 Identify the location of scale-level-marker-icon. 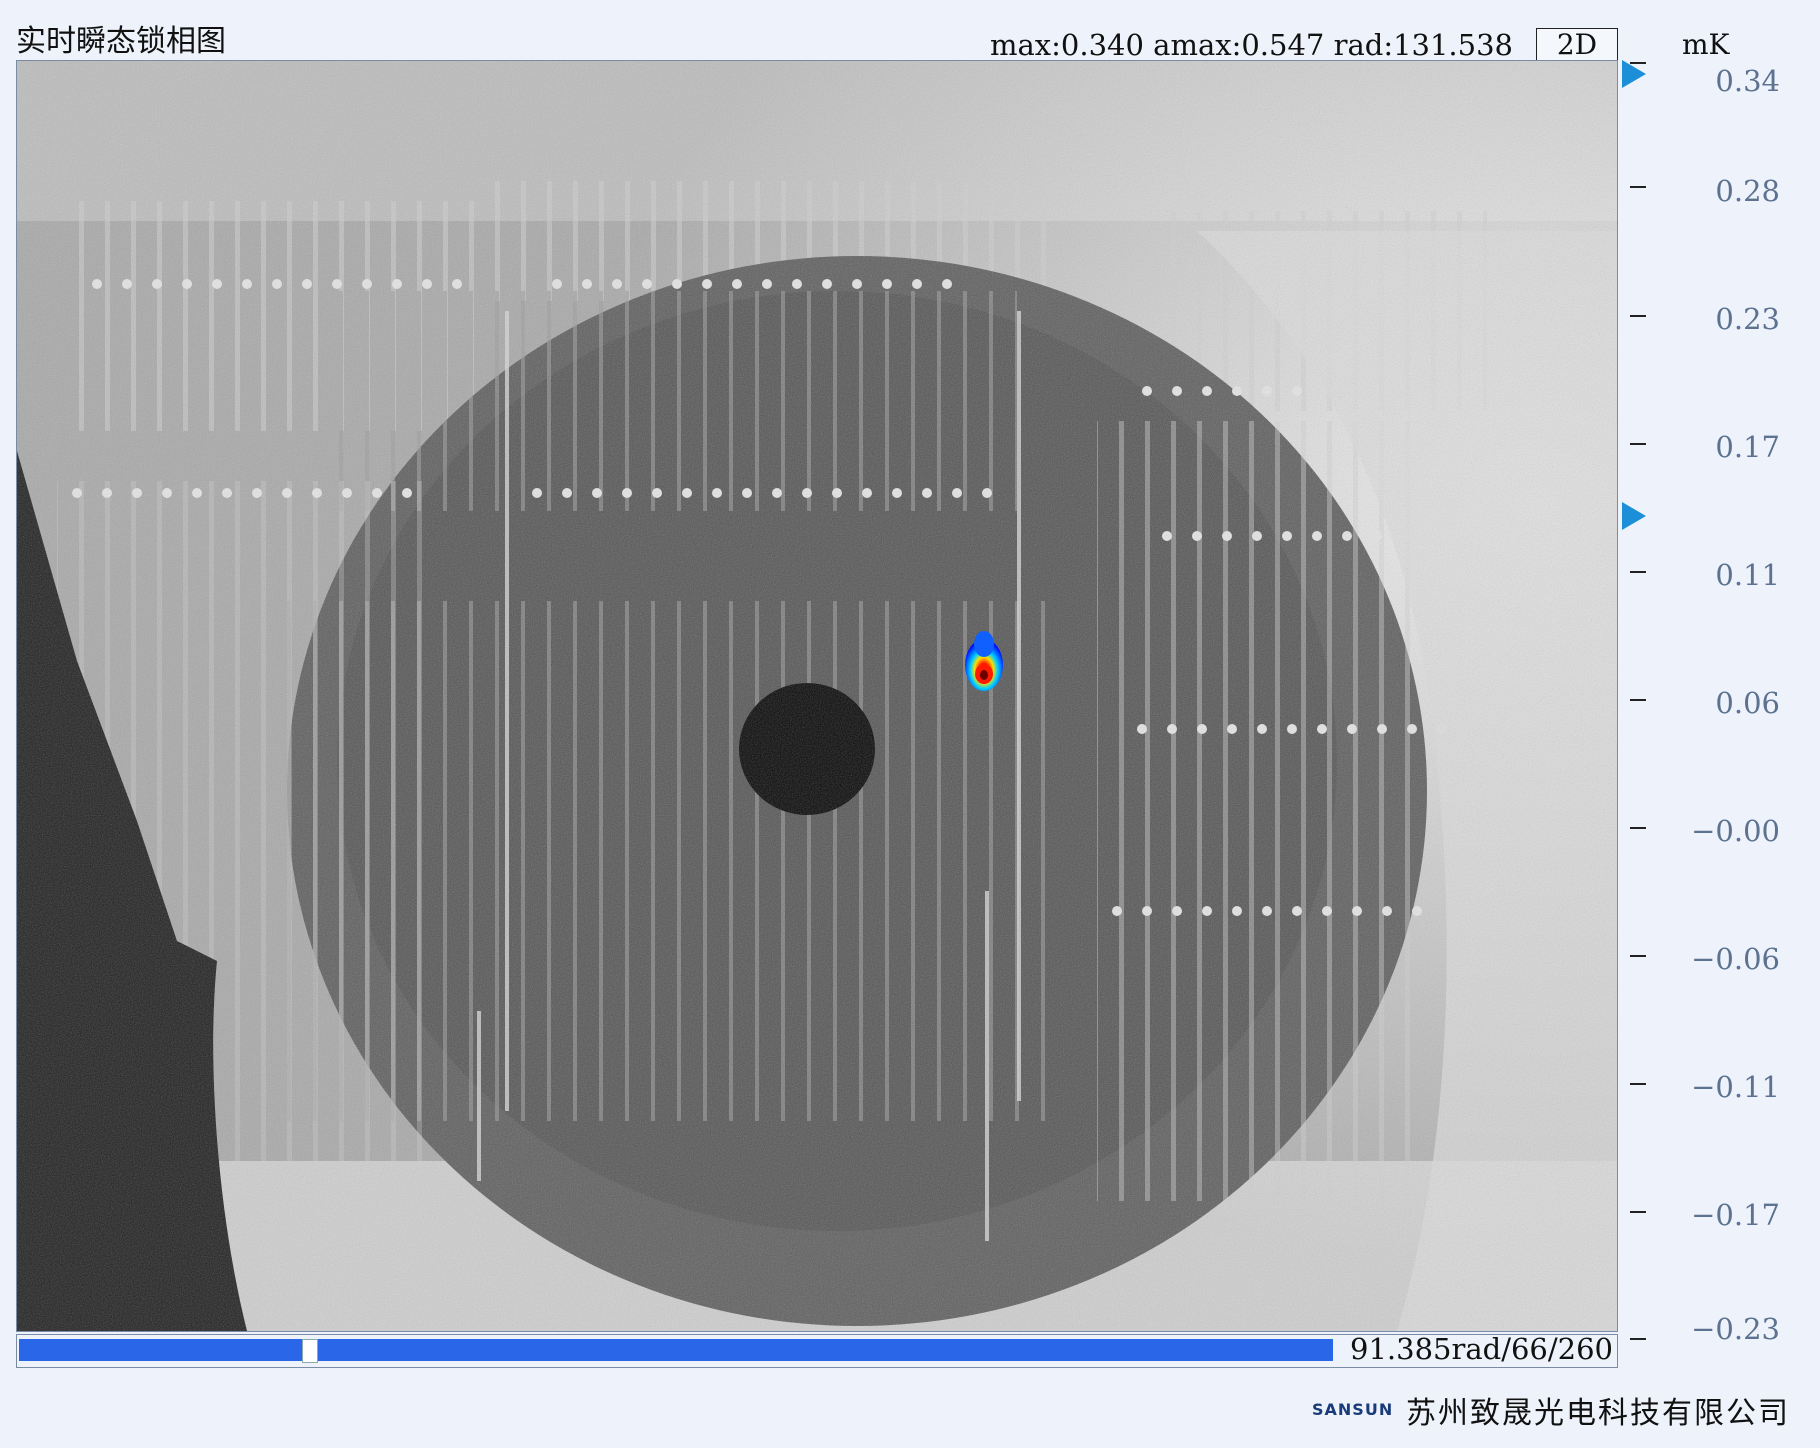
(1634, 516).